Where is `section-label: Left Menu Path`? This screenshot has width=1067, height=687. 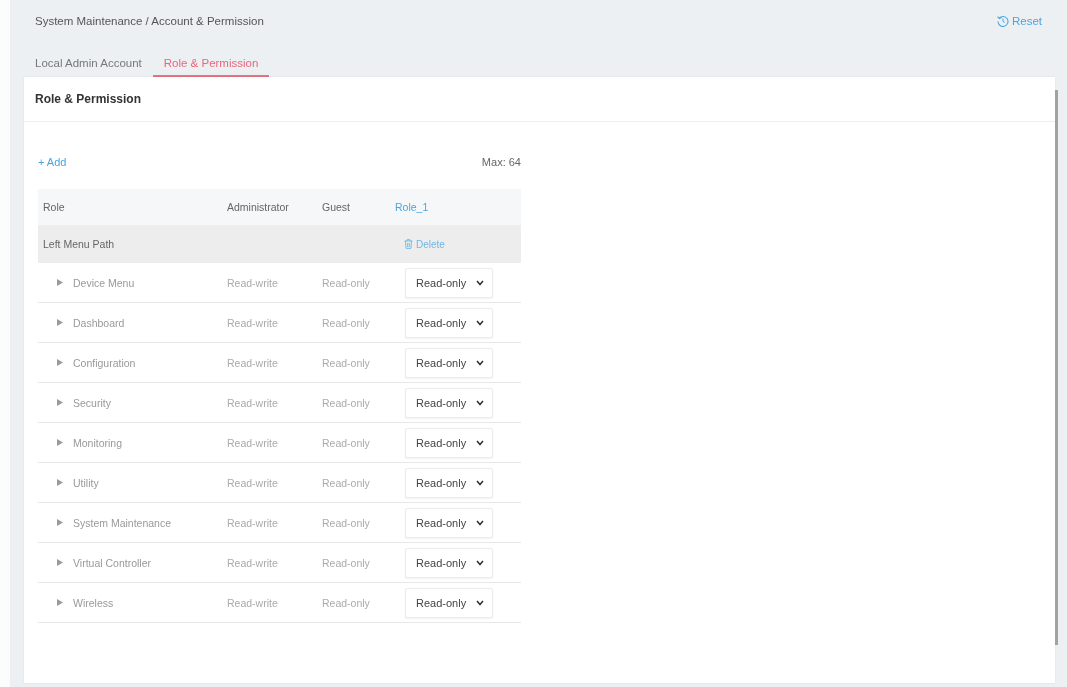 section-label: Left Menu Path is located at coordinates (78, 244).